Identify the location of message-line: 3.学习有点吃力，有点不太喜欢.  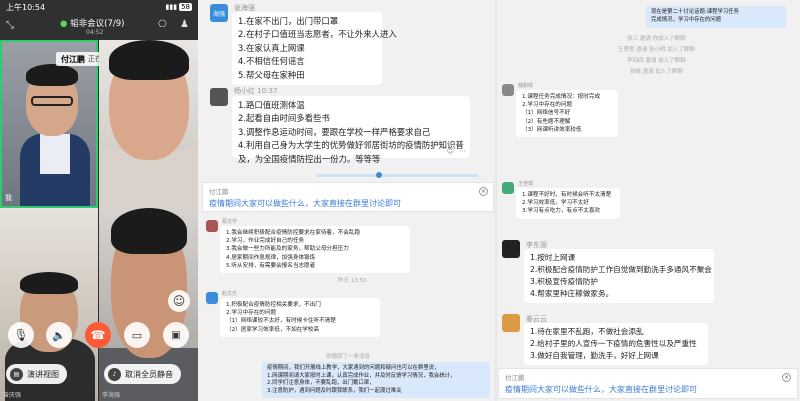
(561, 211).